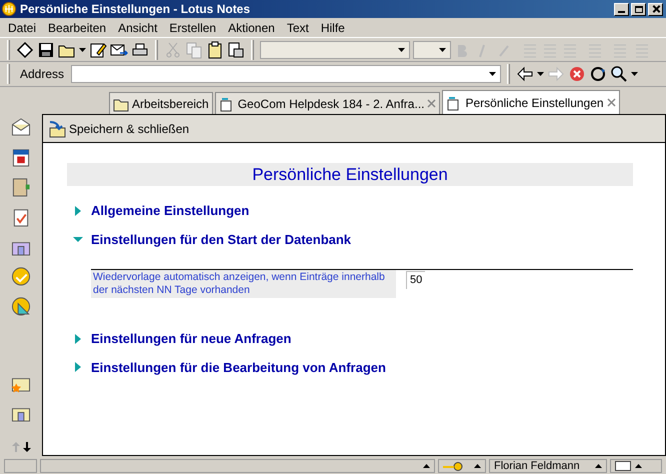 The image size is (666, 474). Describe the element at coordinates (20, 466) in the screenshot. I see `status-panel` at that location.